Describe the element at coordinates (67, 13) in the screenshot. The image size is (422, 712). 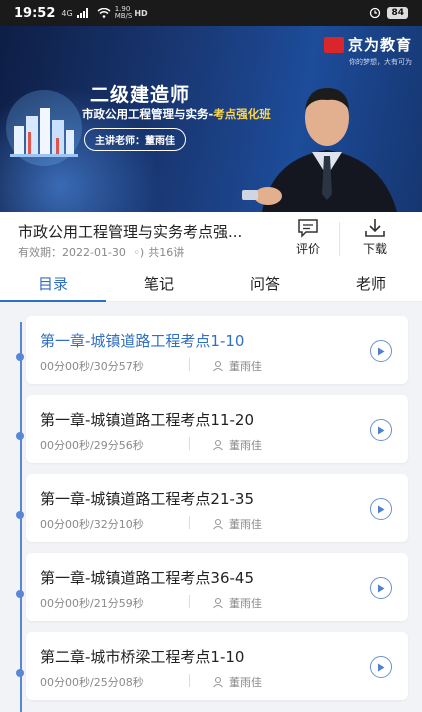
I see `signal-indicator: 4G` at that location.